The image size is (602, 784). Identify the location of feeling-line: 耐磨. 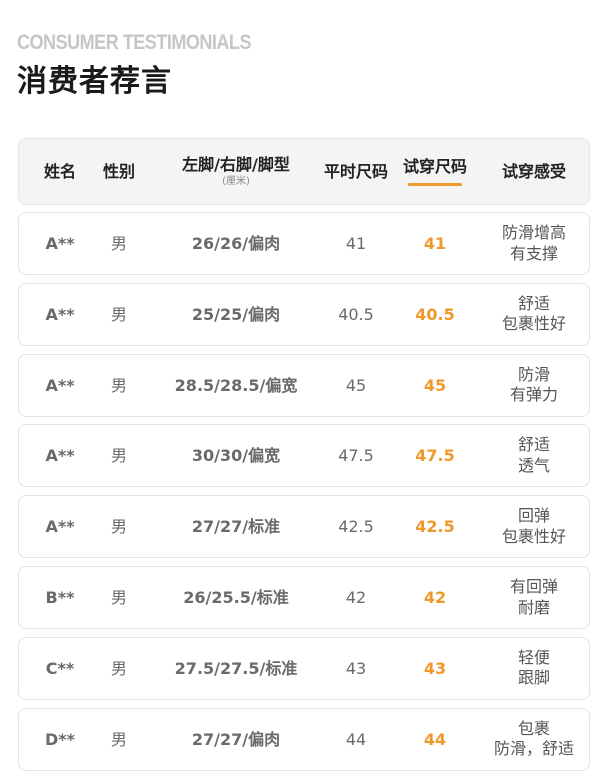
(533, 607).